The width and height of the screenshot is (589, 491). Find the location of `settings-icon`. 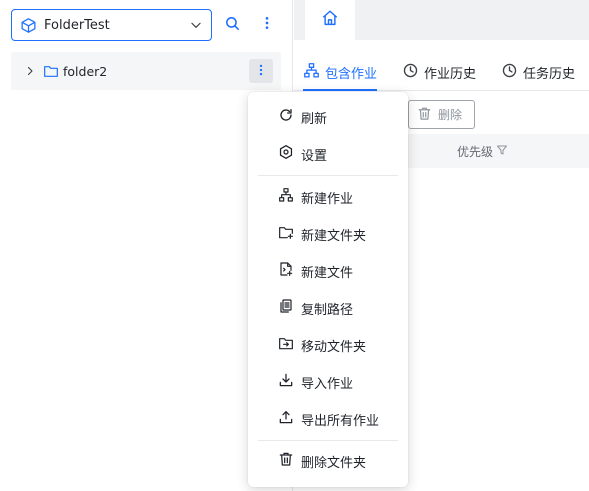

settings-icon is located at coordinates (289, 154).